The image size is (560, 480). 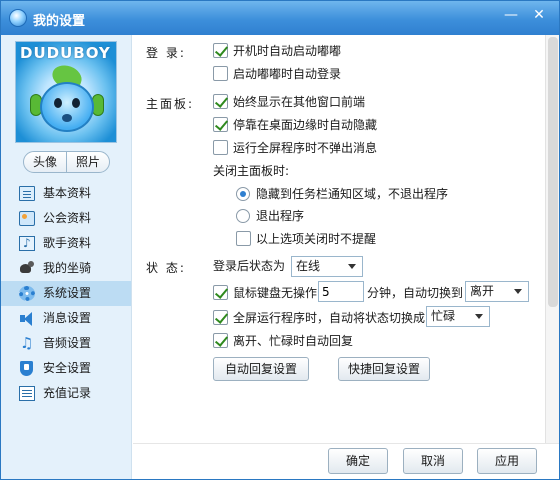 I want to click on login-section-label: 登 录:, so click(x=166, y=53).